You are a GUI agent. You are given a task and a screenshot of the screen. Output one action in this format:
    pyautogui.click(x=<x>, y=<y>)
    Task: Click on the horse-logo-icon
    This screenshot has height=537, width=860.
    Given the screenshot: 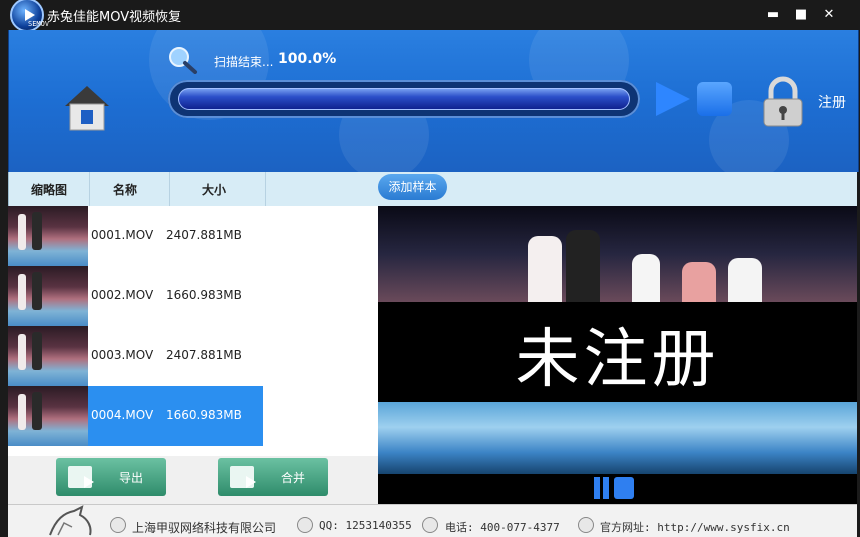 What is the action you would take?
    pyautogui.click(x=70, y=520)
    